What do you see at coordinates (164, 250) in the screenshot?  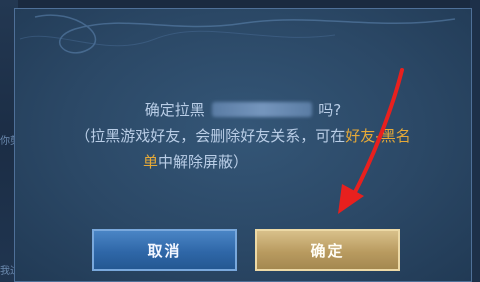 I see `cancel-button: 取消` at bounding box center [164, 250].